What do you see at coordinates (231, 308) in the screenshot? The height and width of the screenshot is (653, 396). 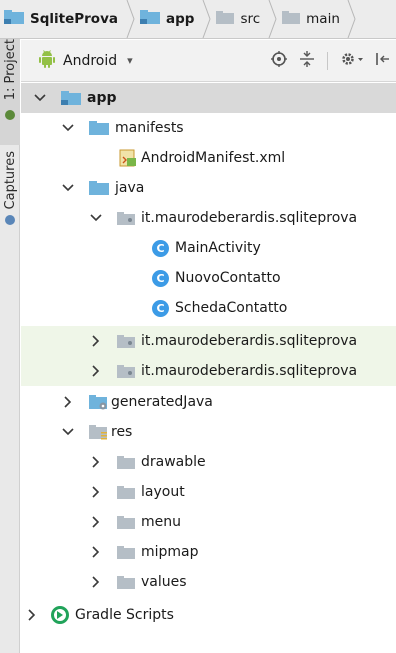 I see `tree-item-label: SchedaContatto` at bounding box center [231, 308].